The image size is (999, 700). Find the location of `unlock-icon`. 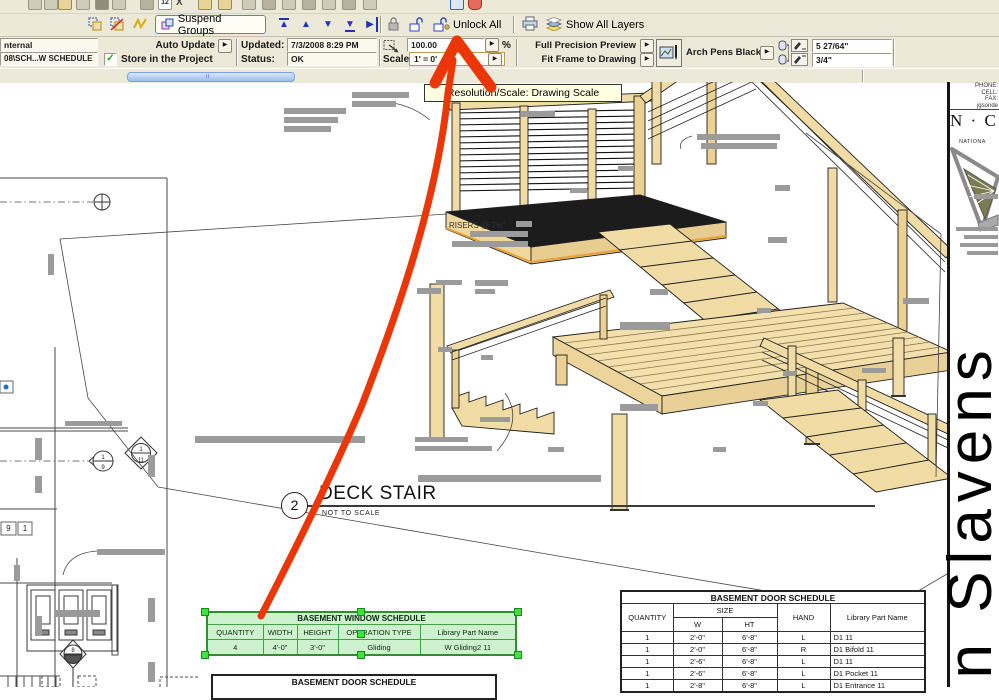

unlock-icon is located at coordinates (416, 24).